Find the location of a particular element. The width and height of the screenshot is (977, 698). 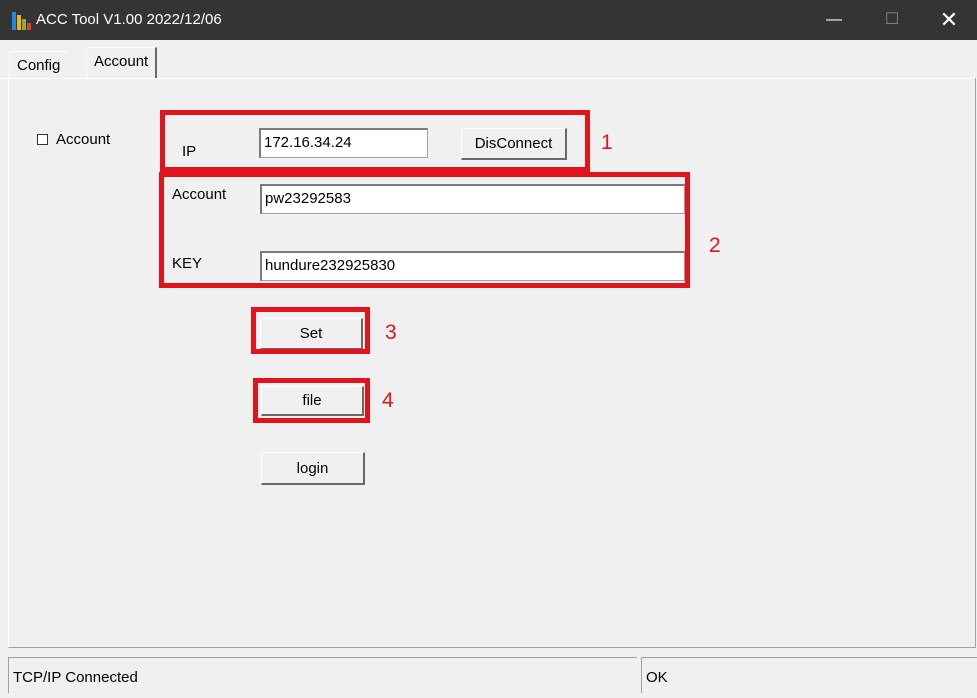

minimize-icon: — is located at coordinates (834, 20).